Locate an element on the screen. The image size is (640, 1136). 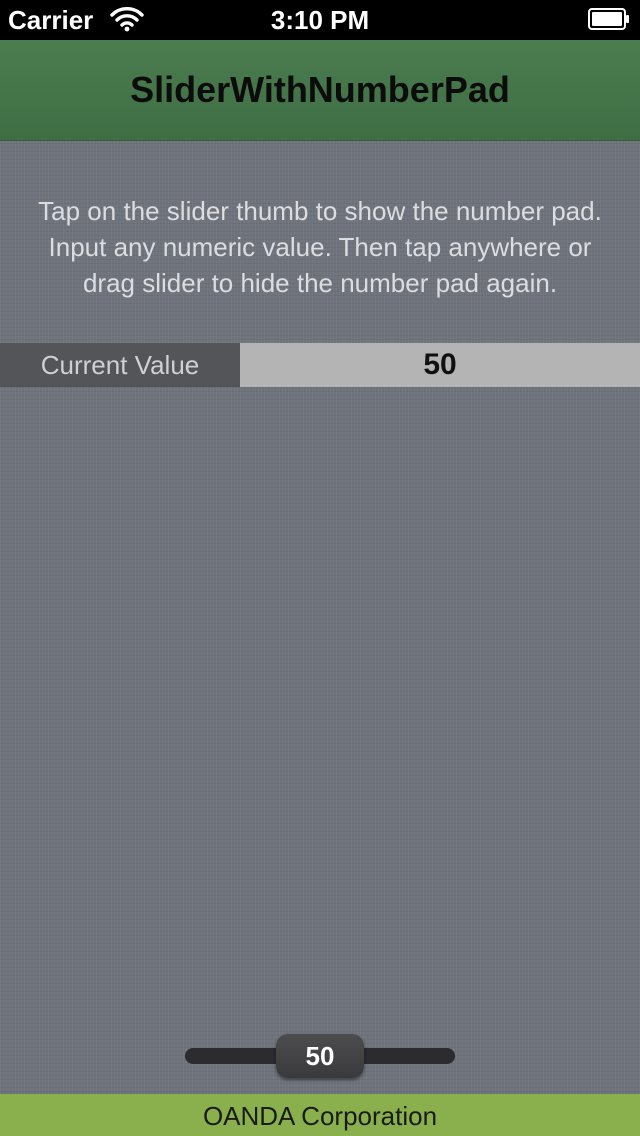
current-value-display: 50 is located at coordinates (440, 365).